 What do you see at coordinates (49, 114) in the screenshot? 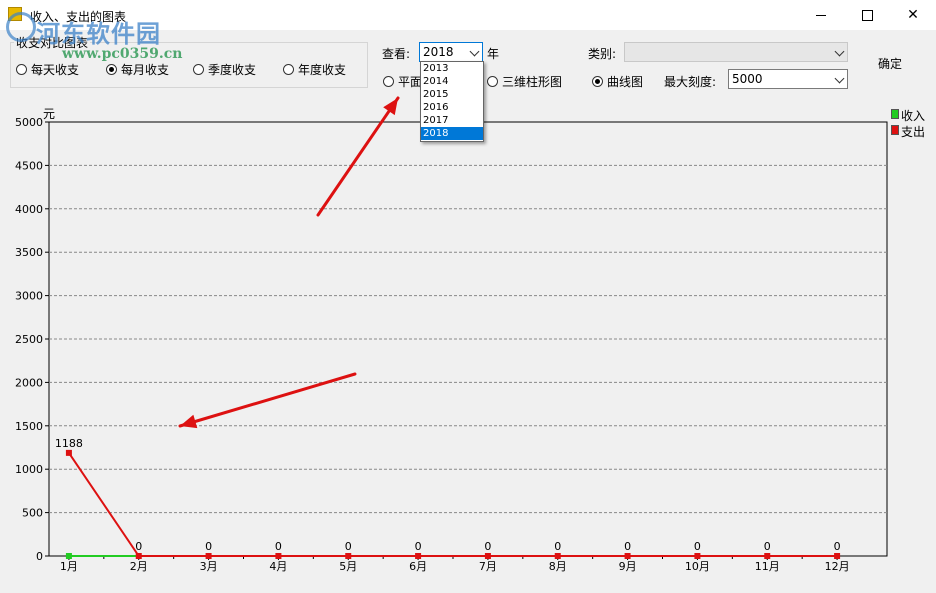
I see `y-axis-label: 元` at bounding box center [49, 114].